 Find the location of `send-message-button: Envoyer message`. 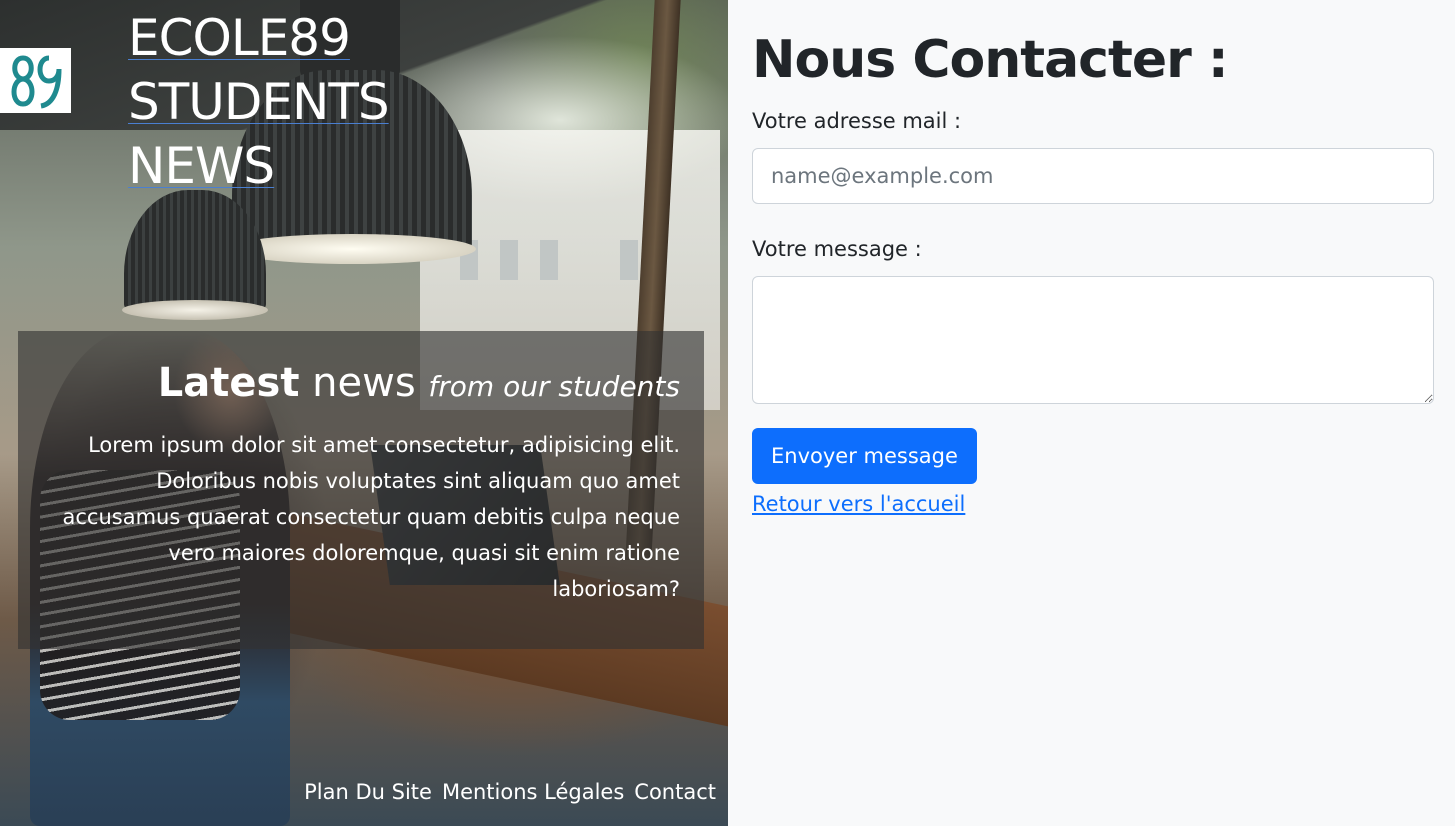

send-message-button: Envoyer message is located at coordinates (864, 456).